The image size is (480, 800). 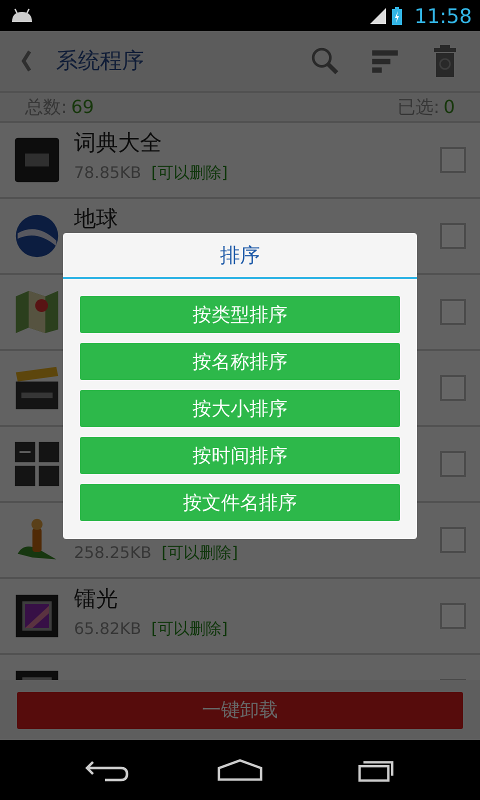 I want to click on dialog-title: 排序, so click(x=240, y=256).